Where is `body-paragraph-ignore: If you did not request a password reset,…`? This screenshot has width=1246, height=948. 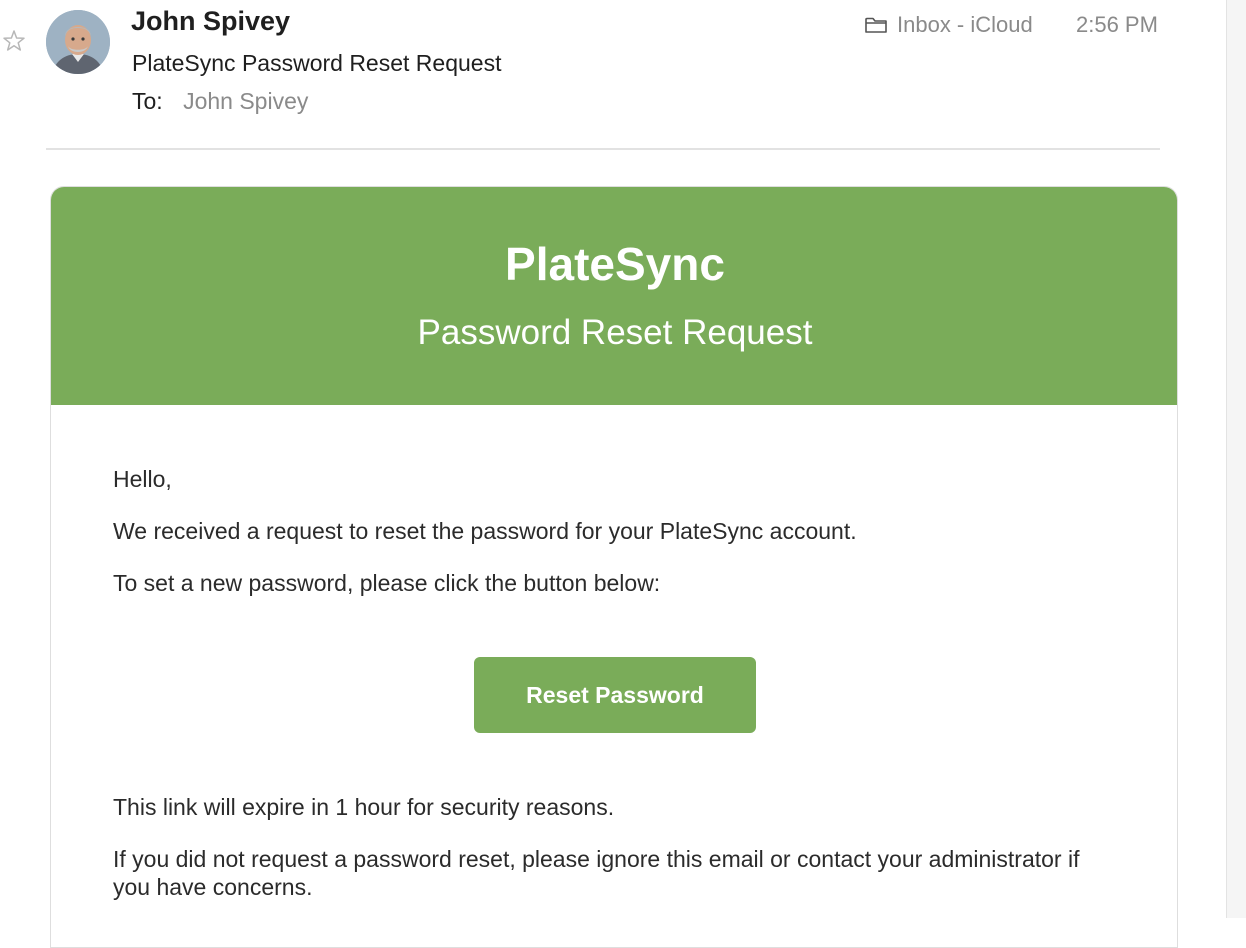 body-paragraph-ignore: If you did not request a password reset,… is located at coordinates (596, 873).